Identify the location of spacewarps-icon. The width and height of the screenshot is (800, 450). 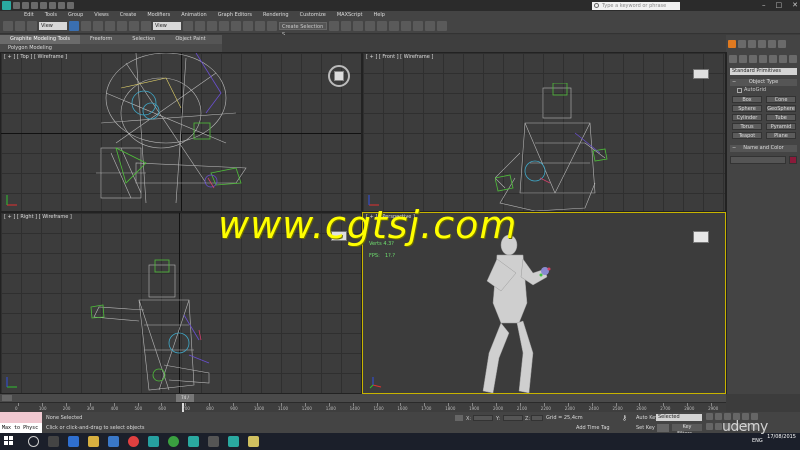
(783, 59).